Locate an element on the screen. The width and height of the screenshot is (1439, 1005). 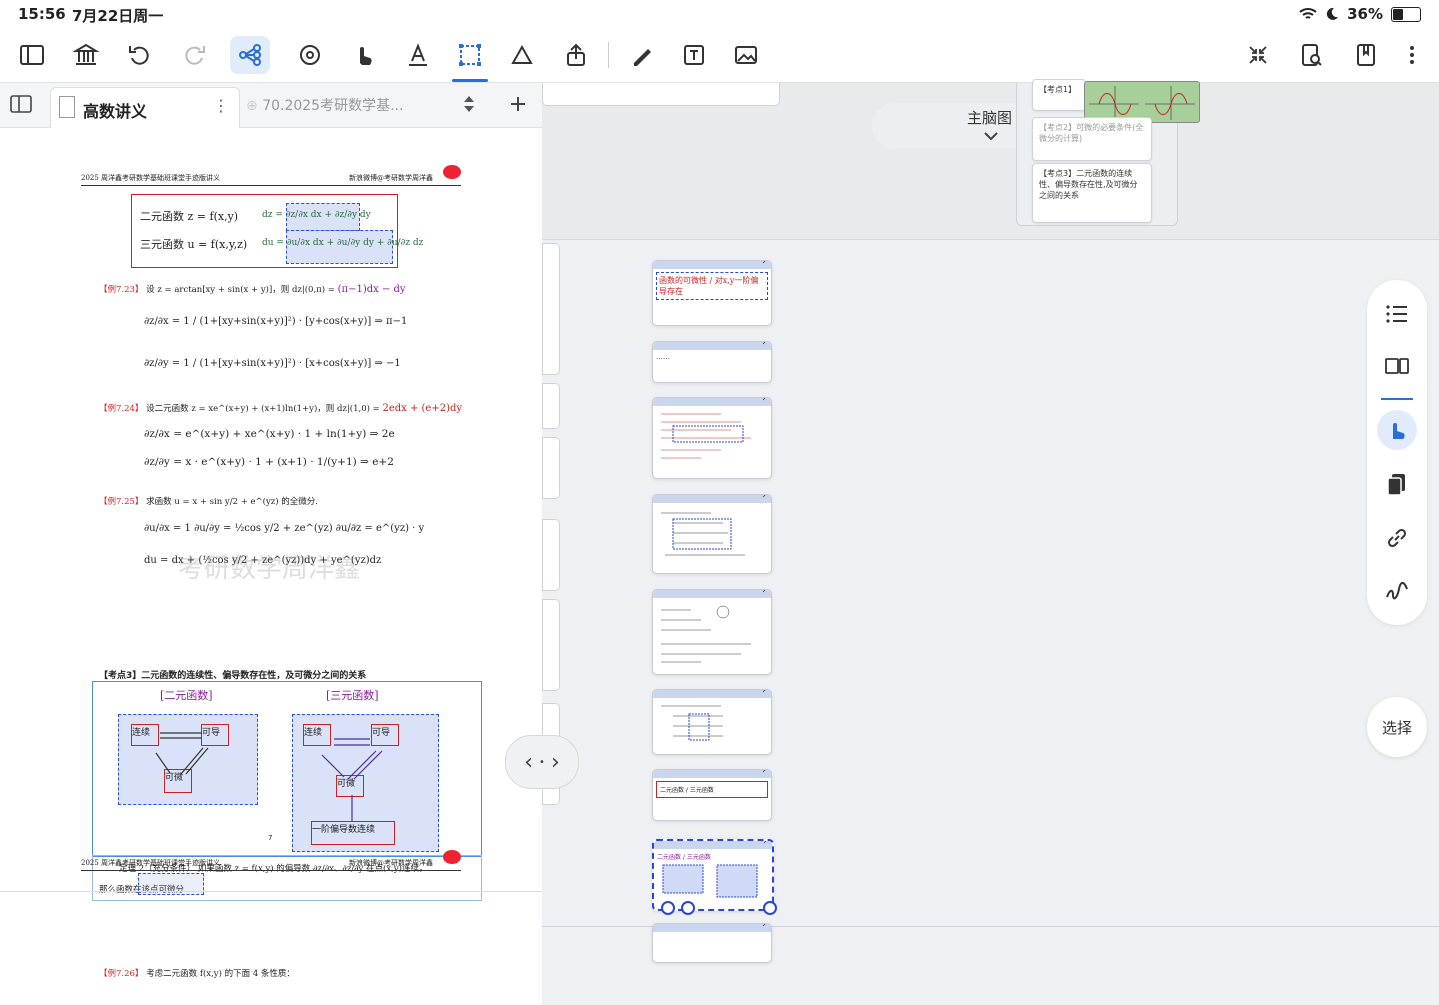
chevron-down-icon is located at coordinates (991, 136).